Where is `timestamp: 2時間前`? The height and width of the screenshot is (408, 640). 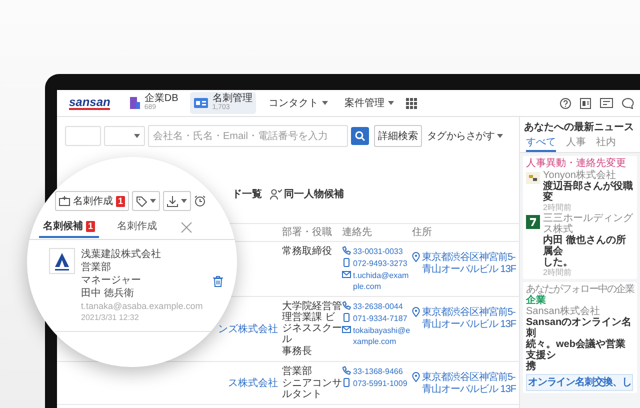
timestamp: 2時間前 is located at coordinates (557, 207).